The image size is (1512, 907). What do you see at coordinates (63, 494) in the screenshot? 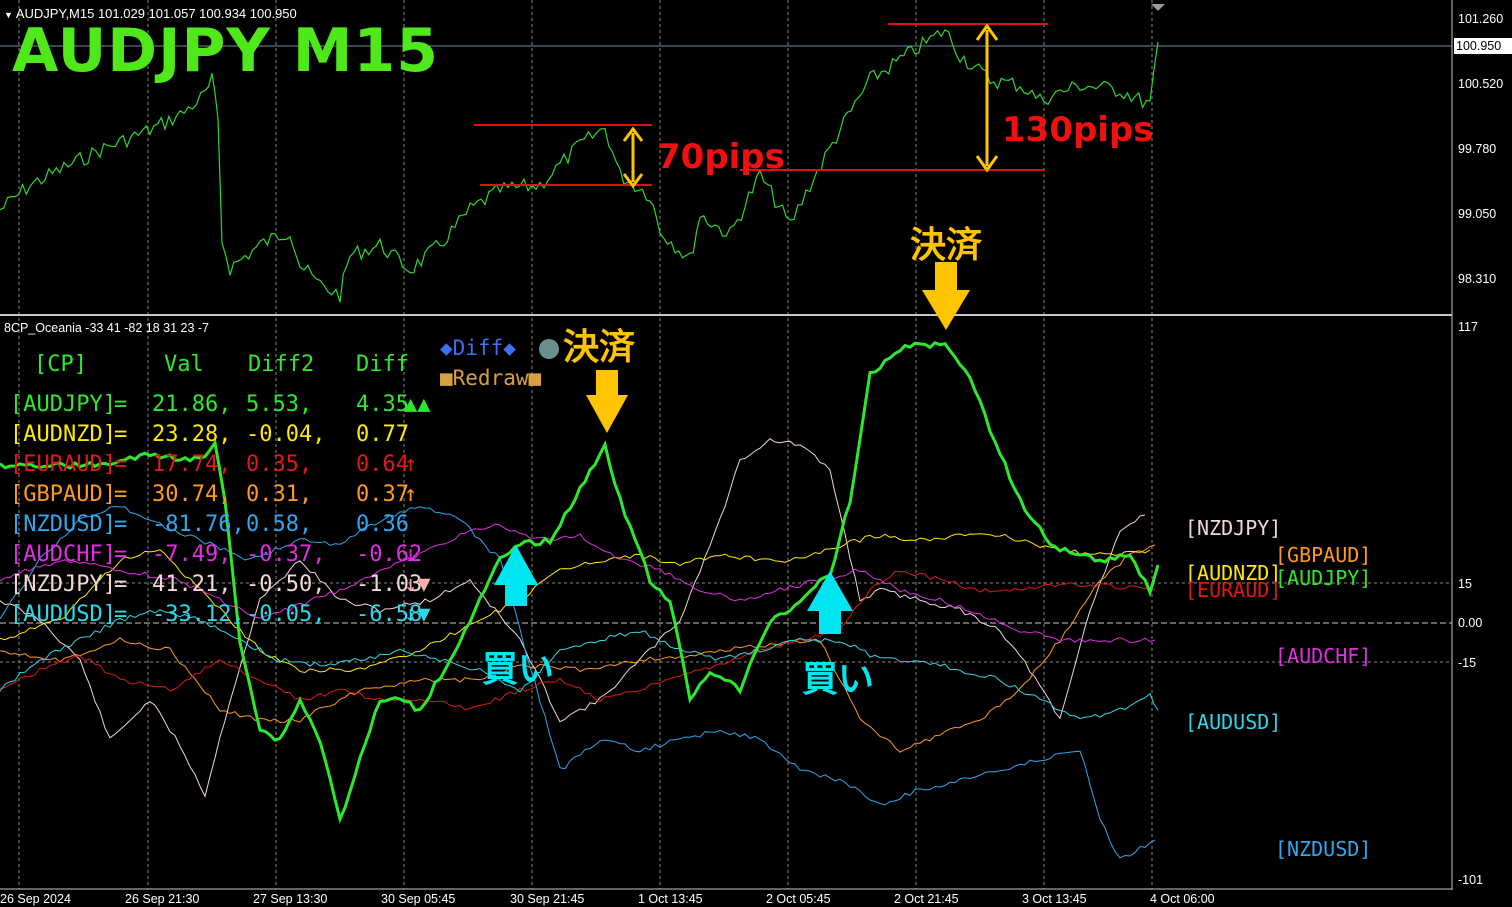
I see `table-cell-pair: [GBPAUD]` at bounding box center [63, 494].